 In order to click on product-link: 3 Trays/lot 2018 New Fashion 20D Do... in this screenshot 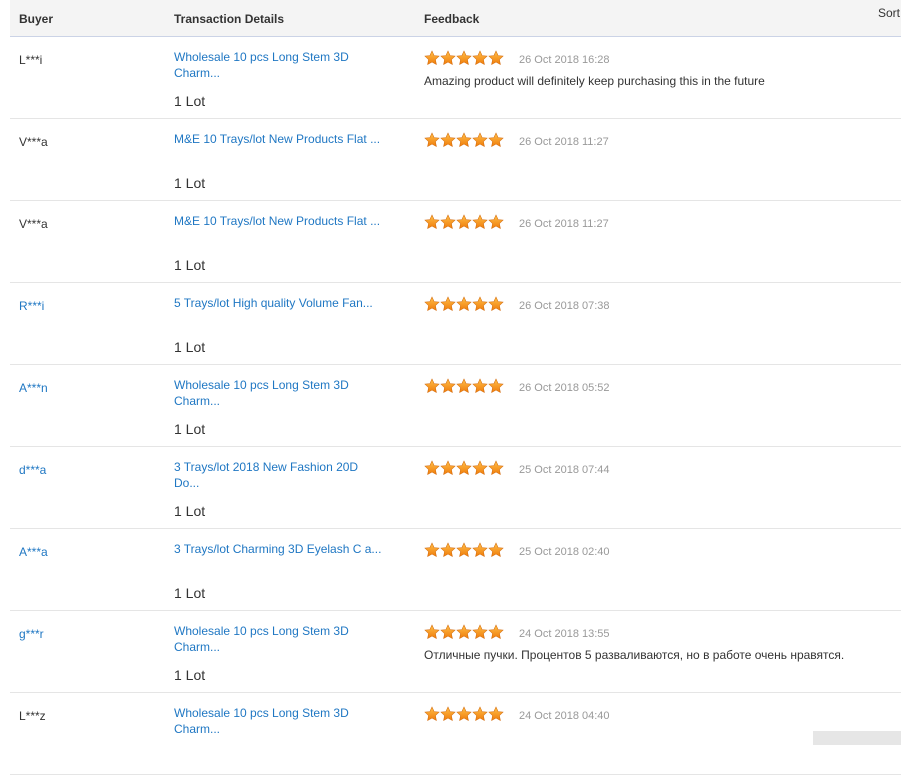, I will do `click(279, 475)`.